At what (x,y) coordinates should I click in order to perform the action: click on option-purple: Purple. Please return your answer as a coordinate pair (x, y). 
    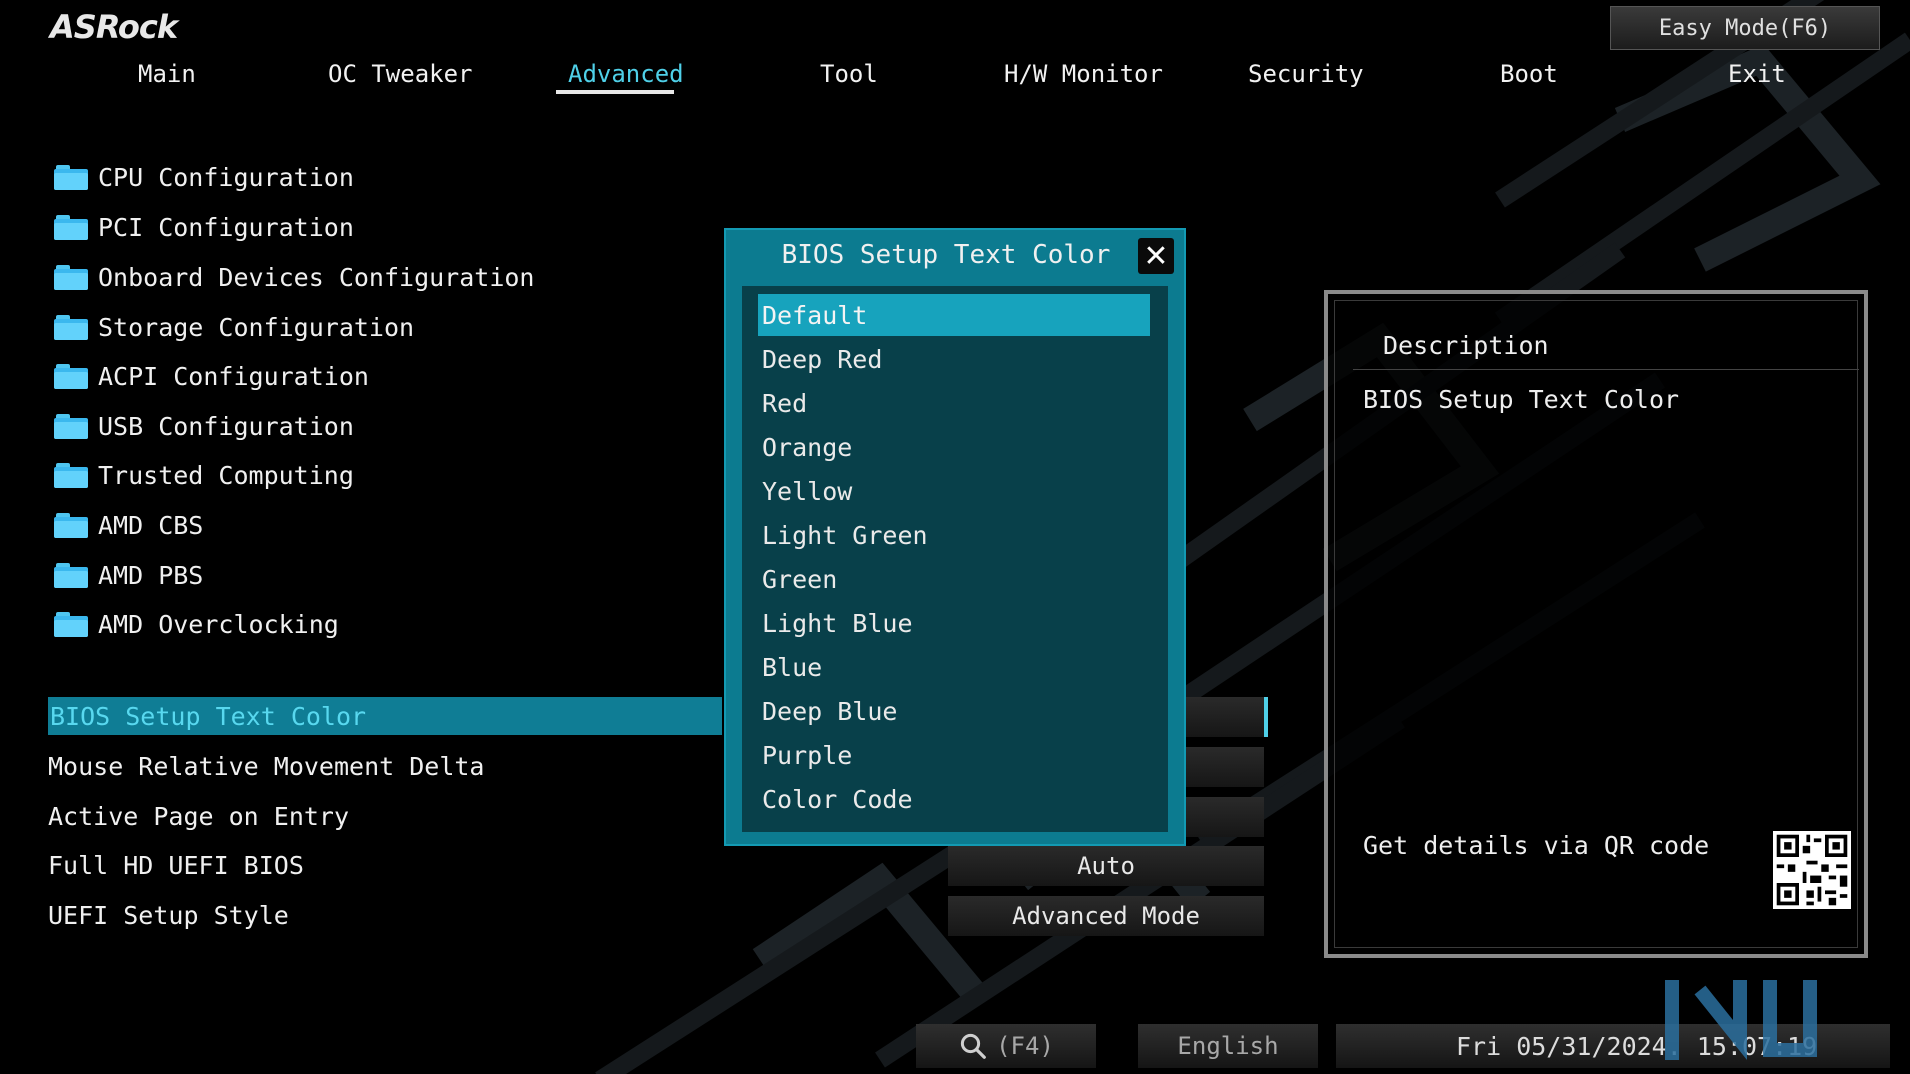
    Looking at the image, I should click on (954, 755).